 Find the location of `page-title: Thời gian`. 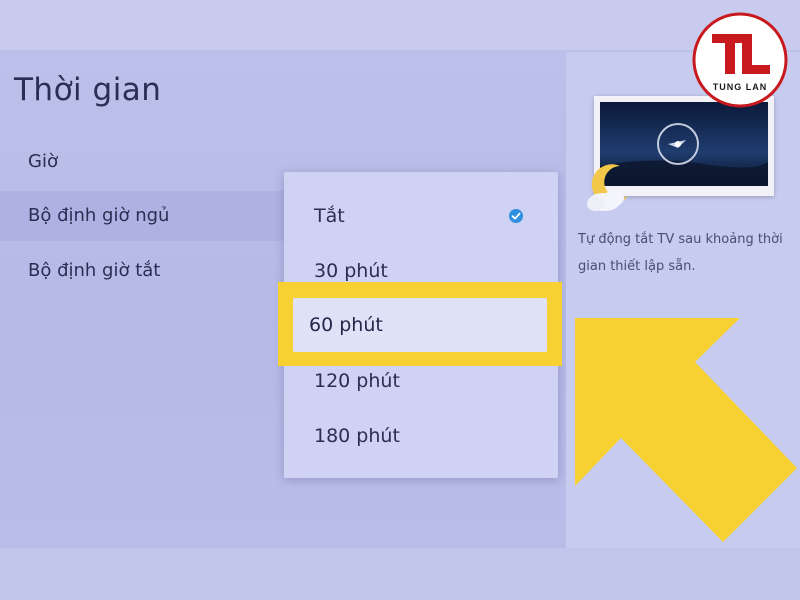

page-title: Thời gian is located at coordinates (88, 90).